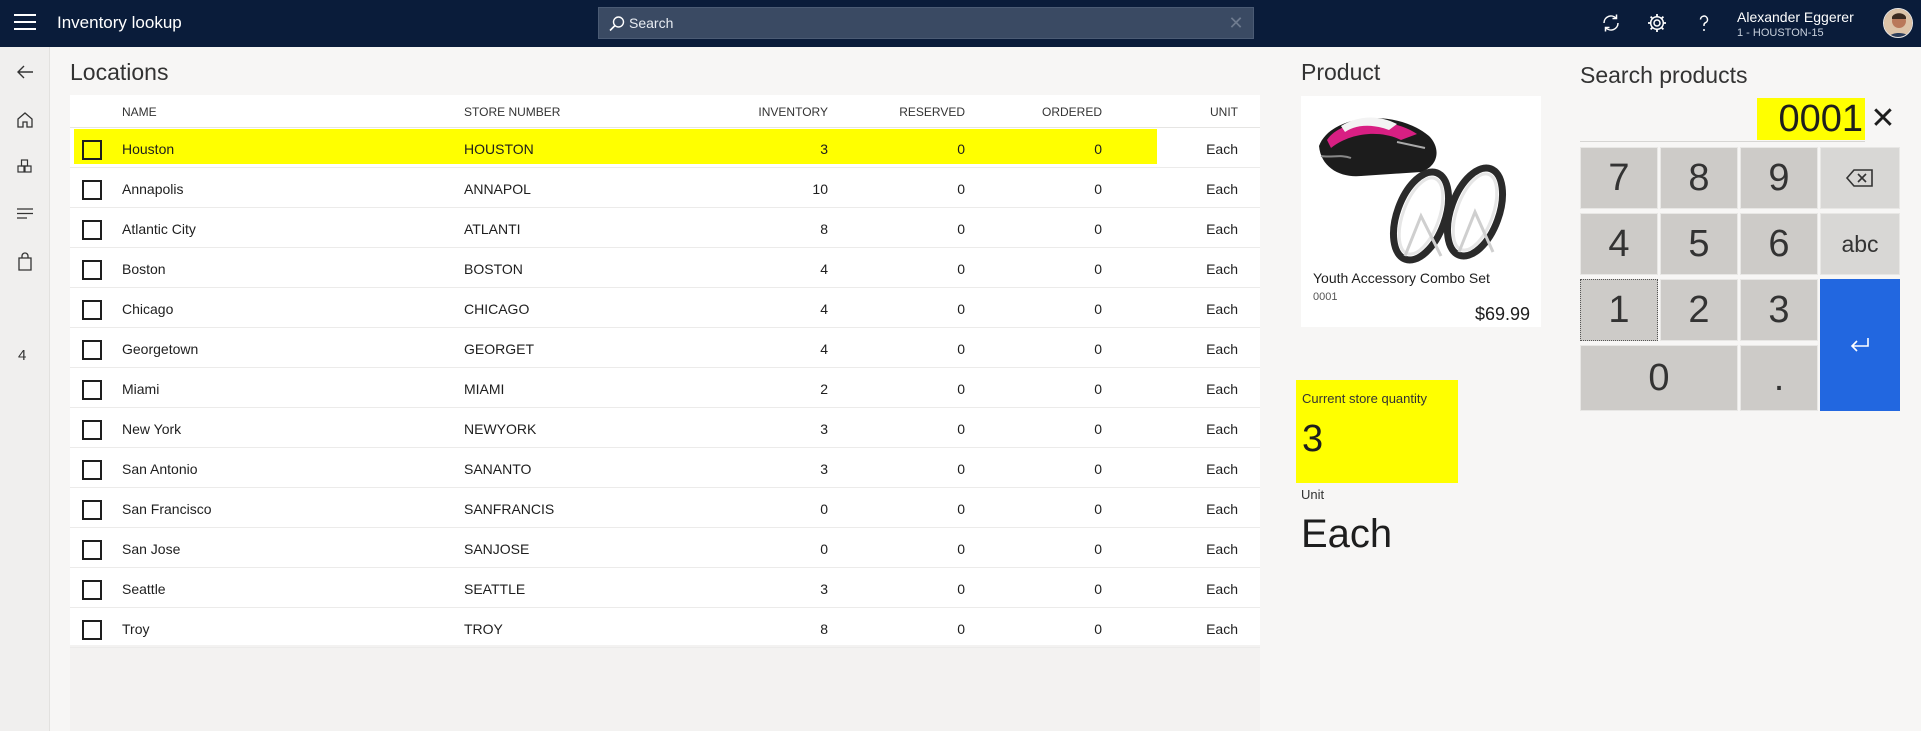  Describe the element at coordinates (141, 389) in the screenshot. I see `location-name: Miami` at that location.